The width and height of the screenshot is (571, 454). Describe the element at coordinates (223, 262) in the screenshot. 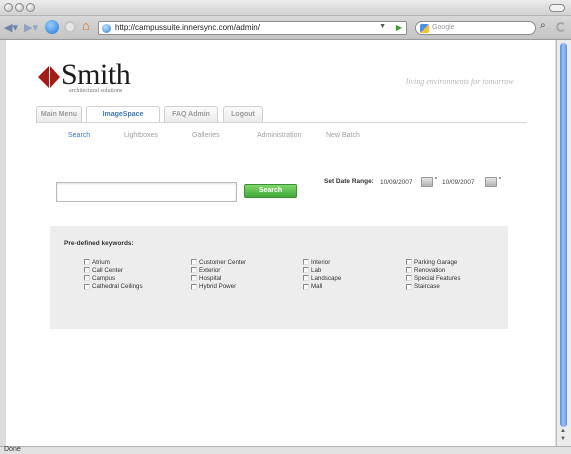

I see `keyword-label: Customer Center` at that location.